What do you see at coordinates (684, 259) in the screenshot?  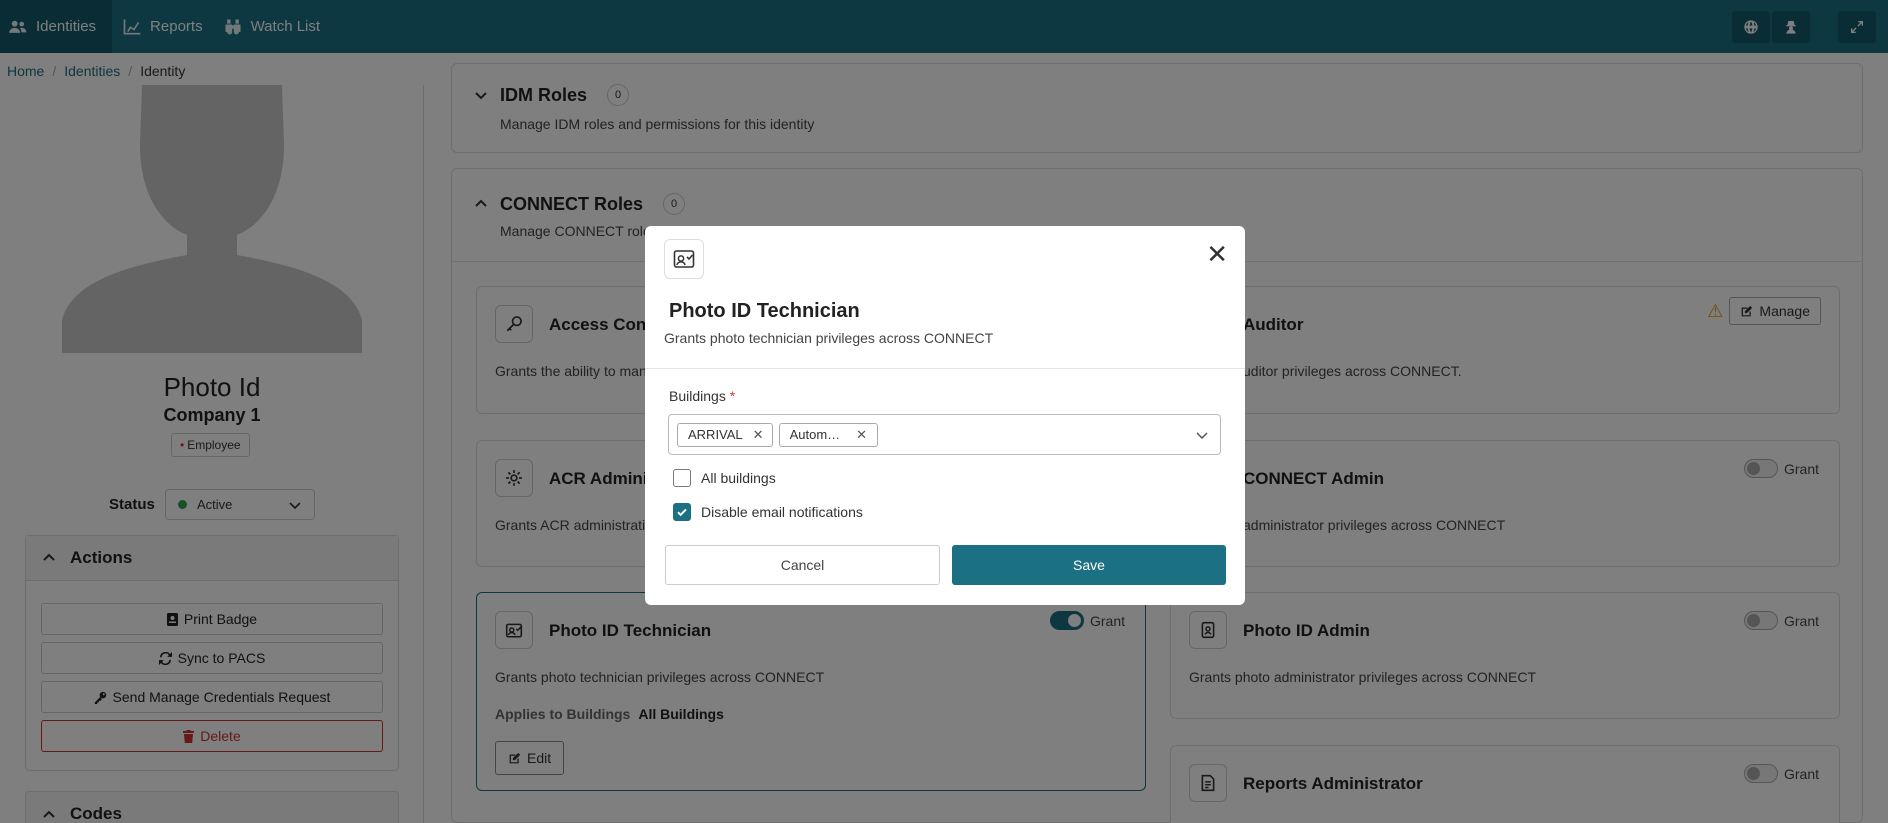 I see `photo-check-icon` at bounding box center [684, 259].